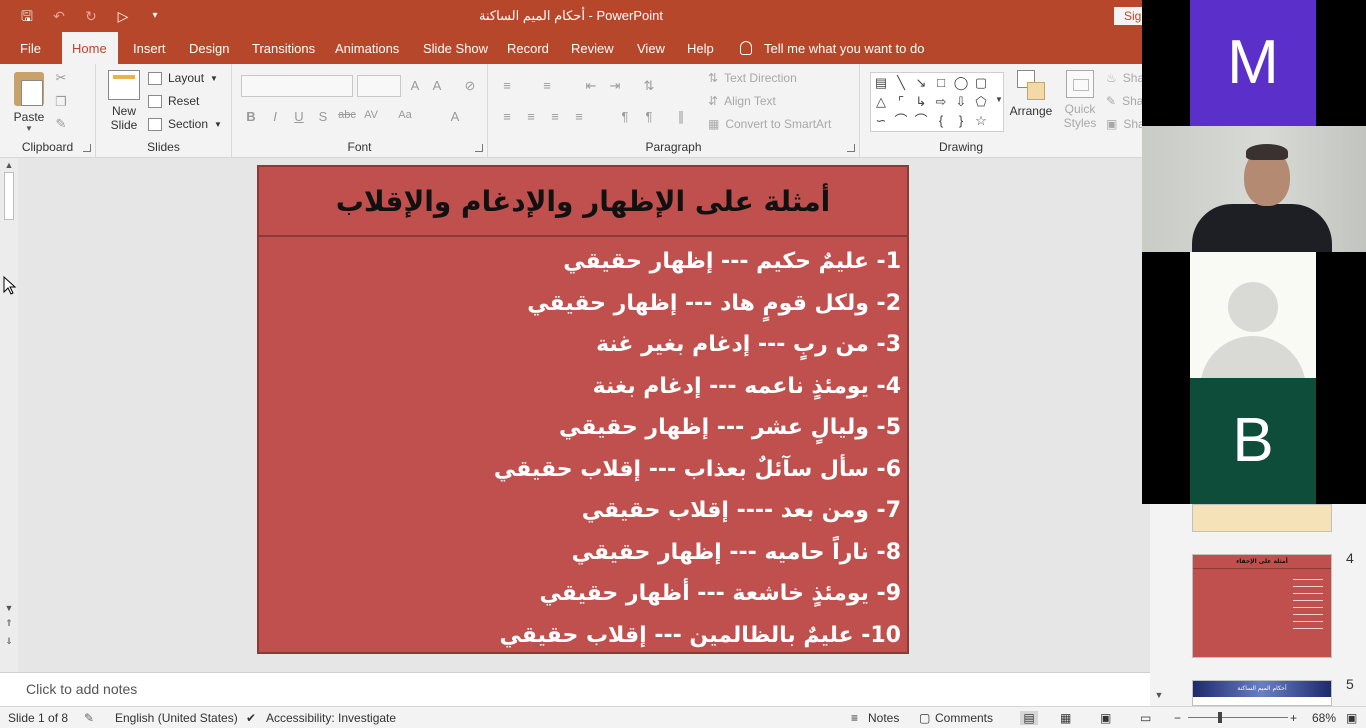  I want to click on pentagon-shape-icon: ⬠, so click(981, 102).